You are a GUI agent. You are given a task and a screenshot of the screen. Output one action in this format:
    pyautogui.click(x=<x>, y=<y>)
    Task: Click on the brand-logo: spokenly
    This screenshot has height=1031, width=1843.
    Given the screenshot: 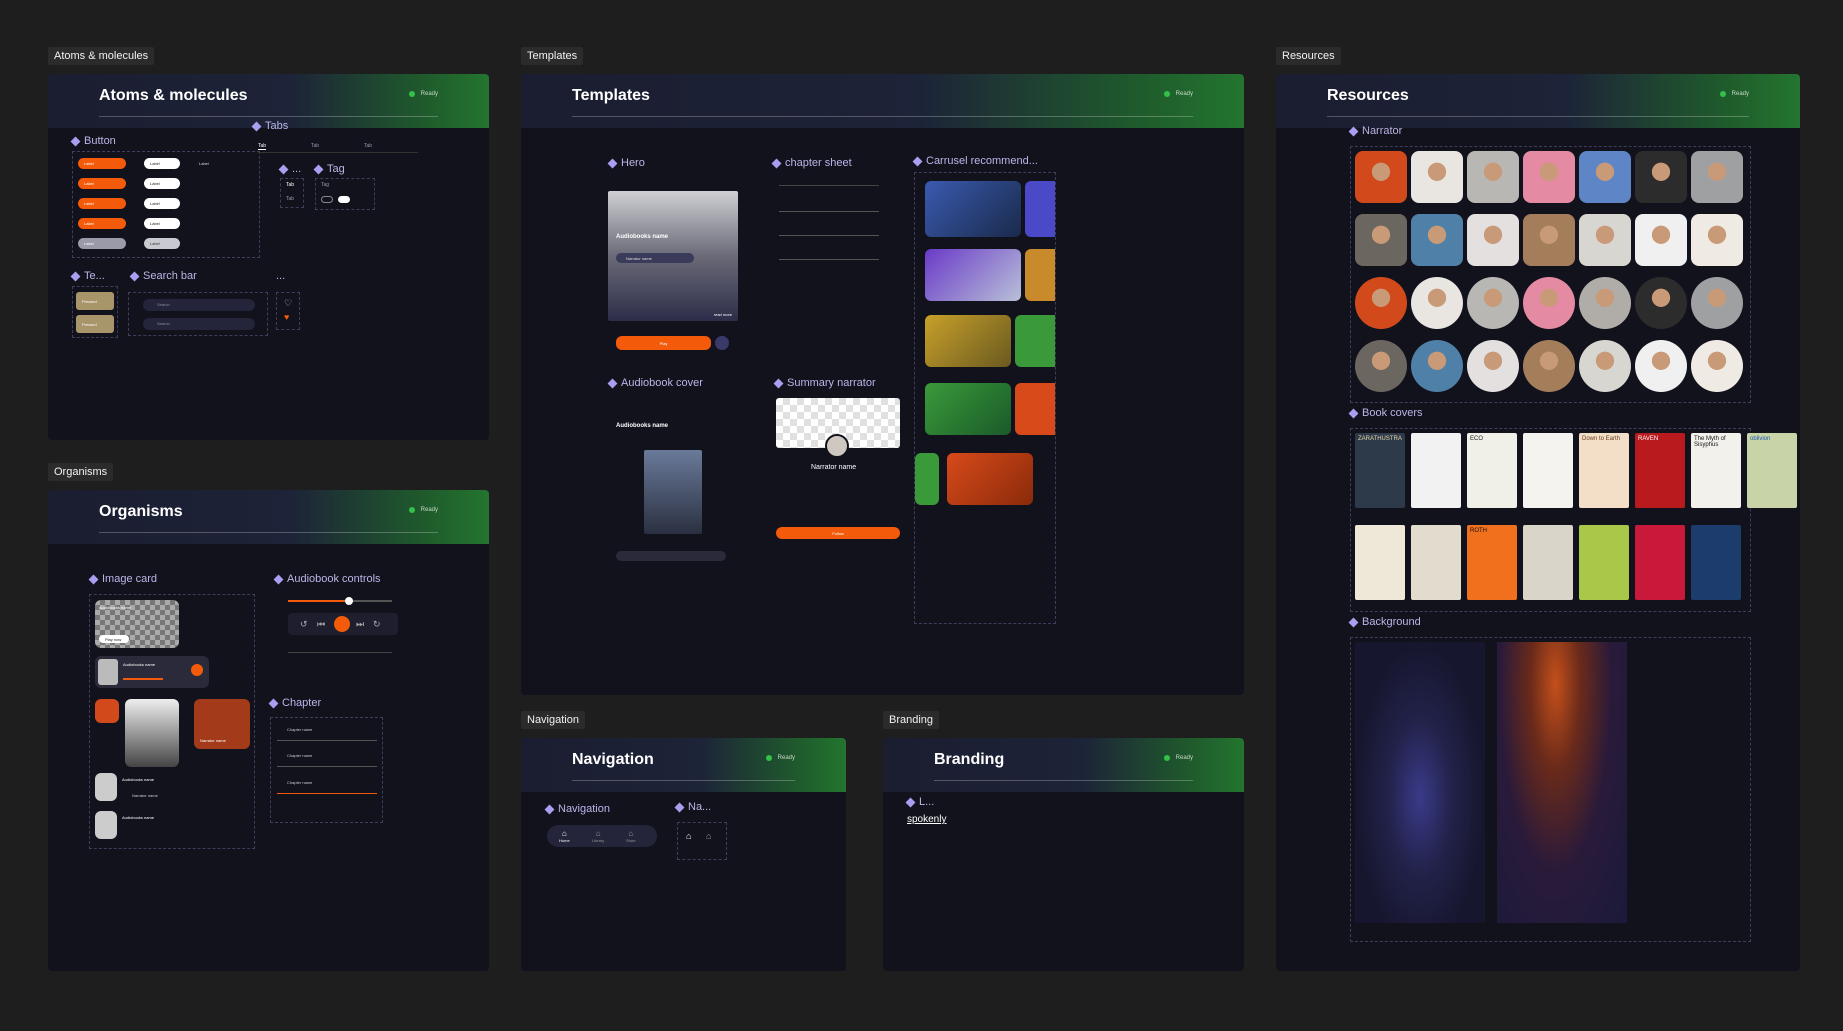 What is the action you would take?
    pyautogui.click(x=926, y=819)
    